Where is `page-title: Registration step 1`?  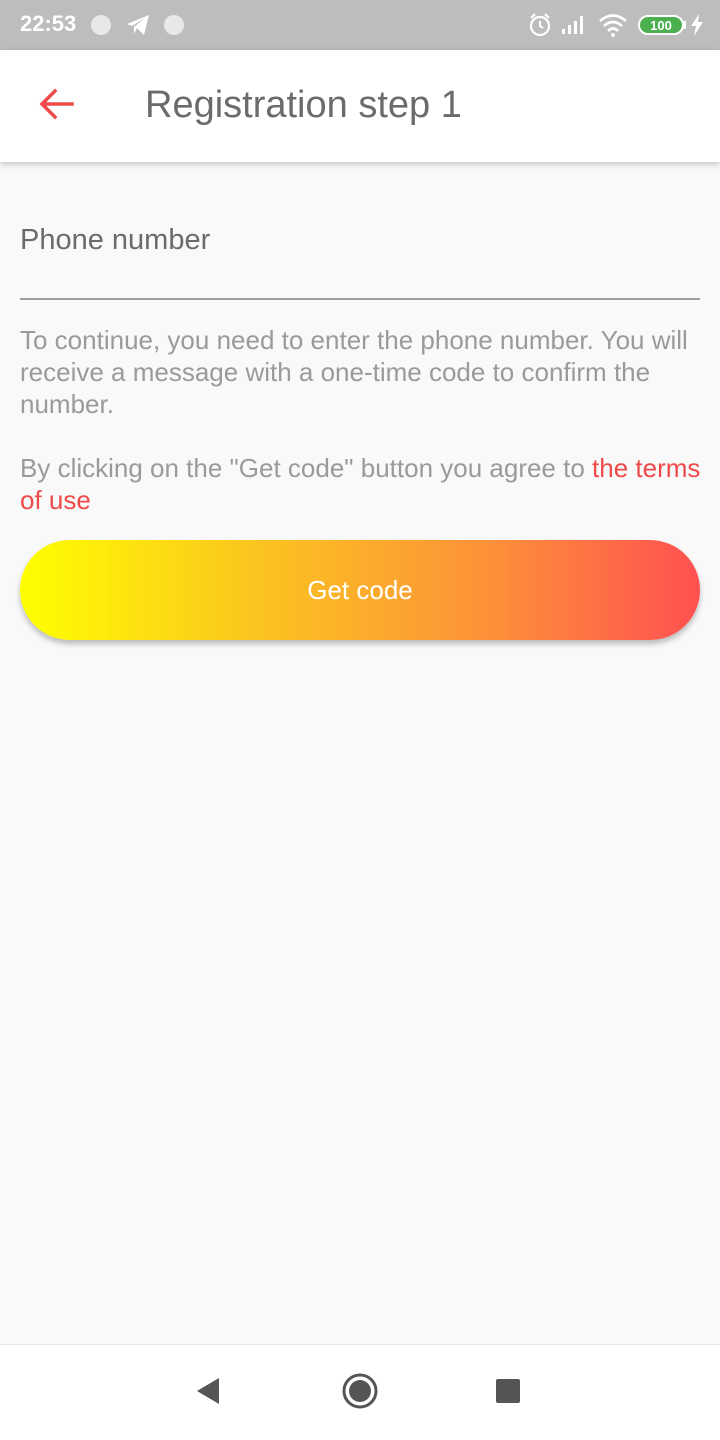 page-title: Registration step 1 is located at coordinates (303, 105).